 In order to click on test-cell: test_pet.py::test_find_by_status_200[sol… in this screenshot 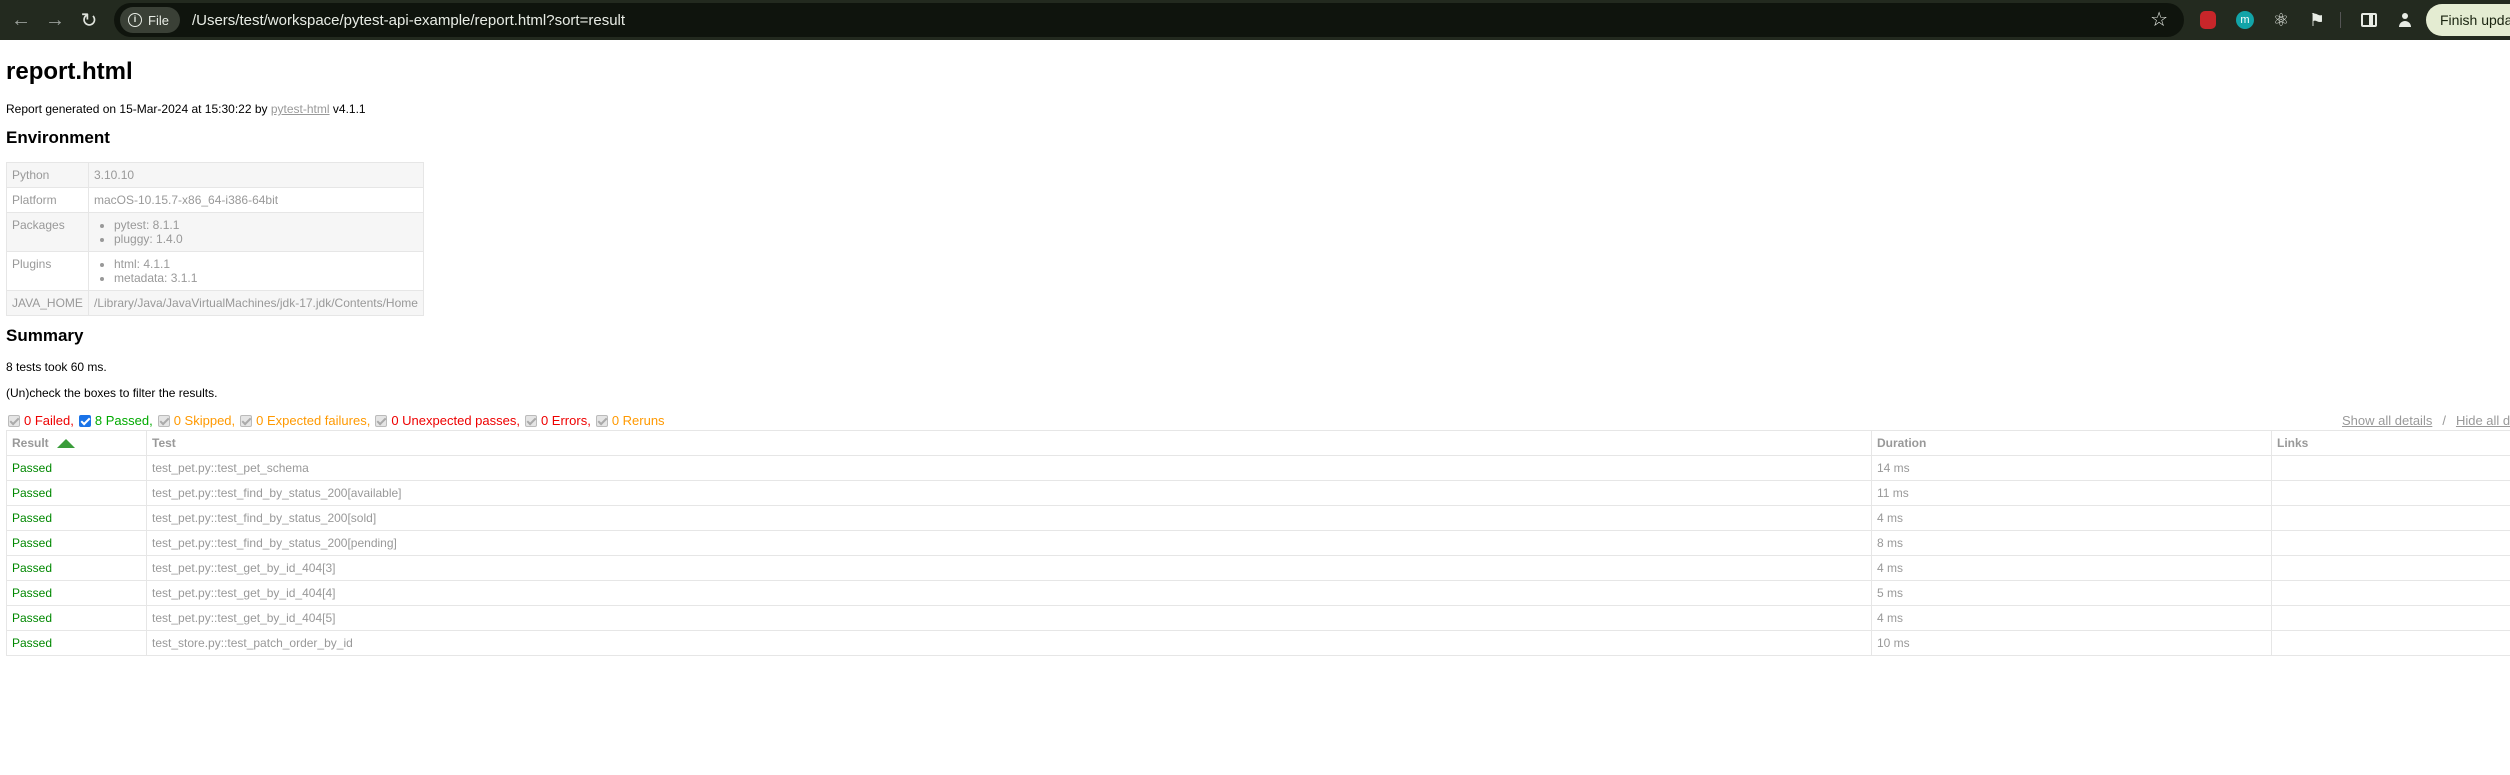, I will do `click(1009, 518)`.